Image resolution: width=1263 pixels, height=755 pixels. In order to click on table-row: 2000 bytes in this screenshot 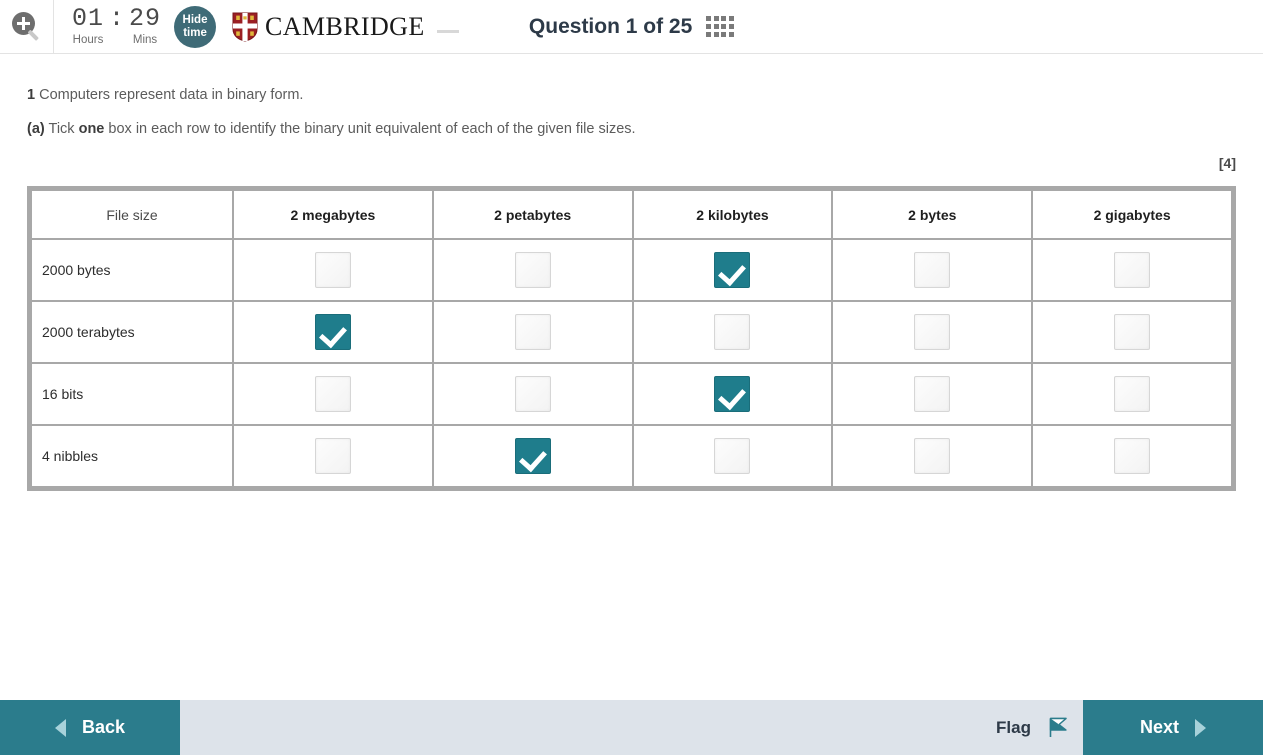, I will do `click(631, 270)`.